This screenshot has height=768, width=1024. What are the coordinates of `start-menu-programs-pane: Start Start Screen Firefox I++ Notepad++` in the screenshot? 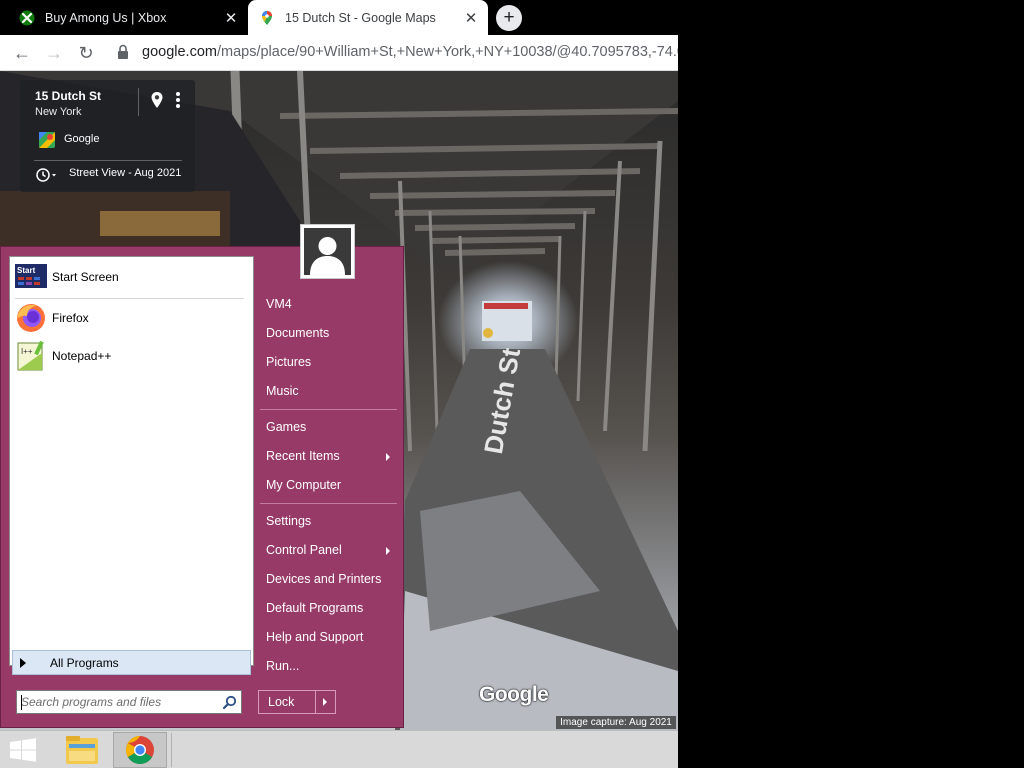 It's located at (131, 461).